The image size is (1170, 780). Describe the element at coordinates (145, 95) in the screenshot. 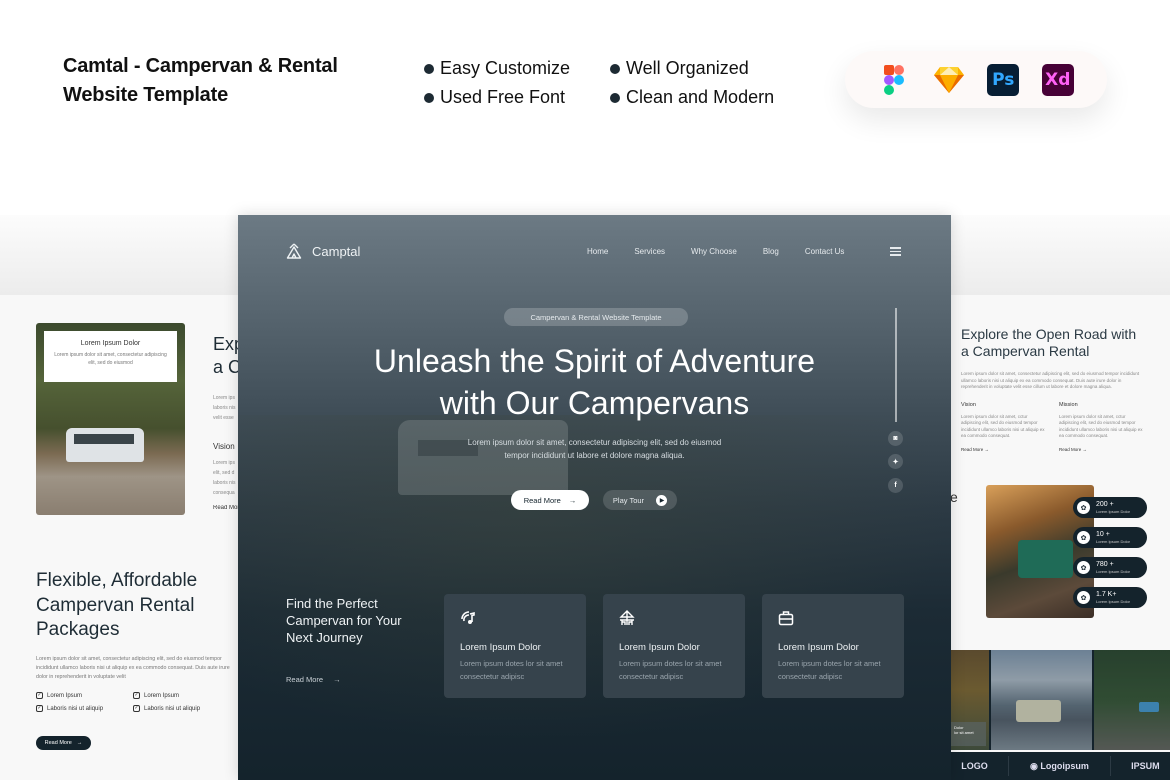

I see `product-title-line2: Website Template` at that location.